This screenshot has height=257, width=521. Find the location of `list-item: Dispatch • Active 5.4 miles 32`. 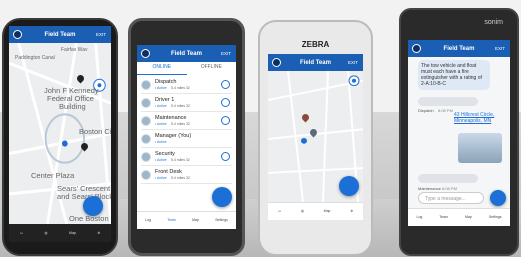

list-item: Dispatch • Active 5.4 miles 32 is located at coordinates (186, 86).